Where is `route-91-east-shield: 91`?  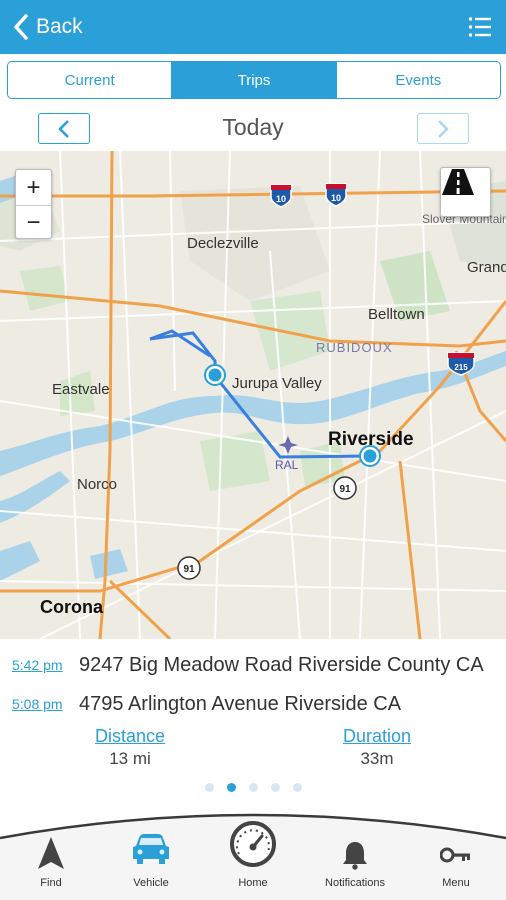
route-91-east-shield: 91 is located at coordinates (345, 488).